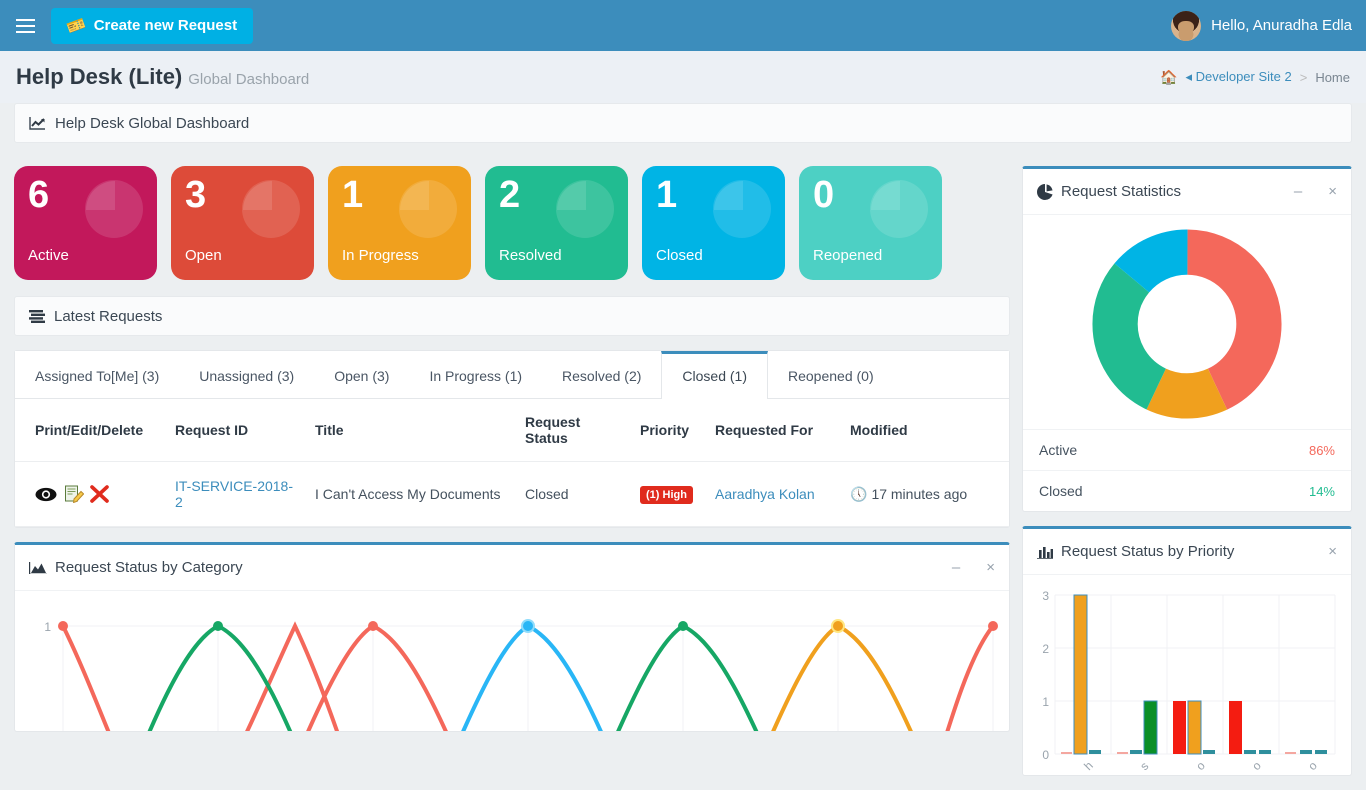 This screenshot has height=790, width=1366. I want to click on row-status: Closed, so click(572, 494).